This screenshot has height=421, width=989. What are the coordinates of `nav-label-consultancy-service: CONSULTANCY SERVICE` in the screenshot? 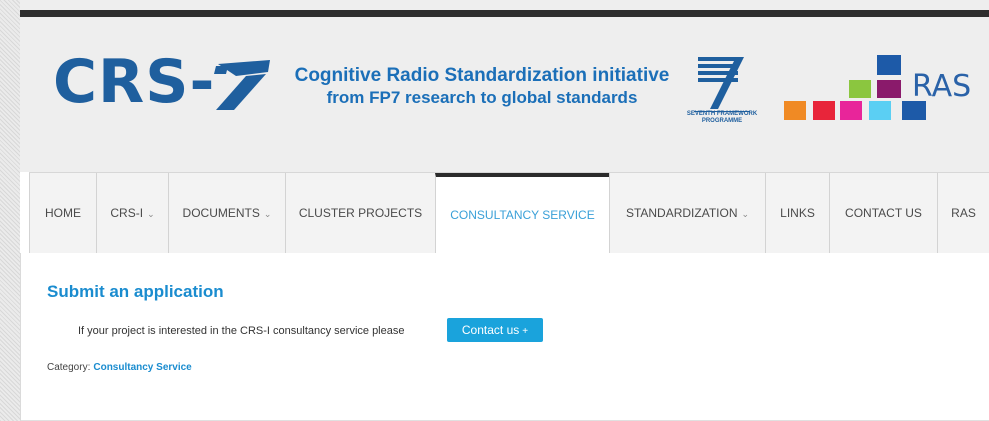 It's located at (522, 215).